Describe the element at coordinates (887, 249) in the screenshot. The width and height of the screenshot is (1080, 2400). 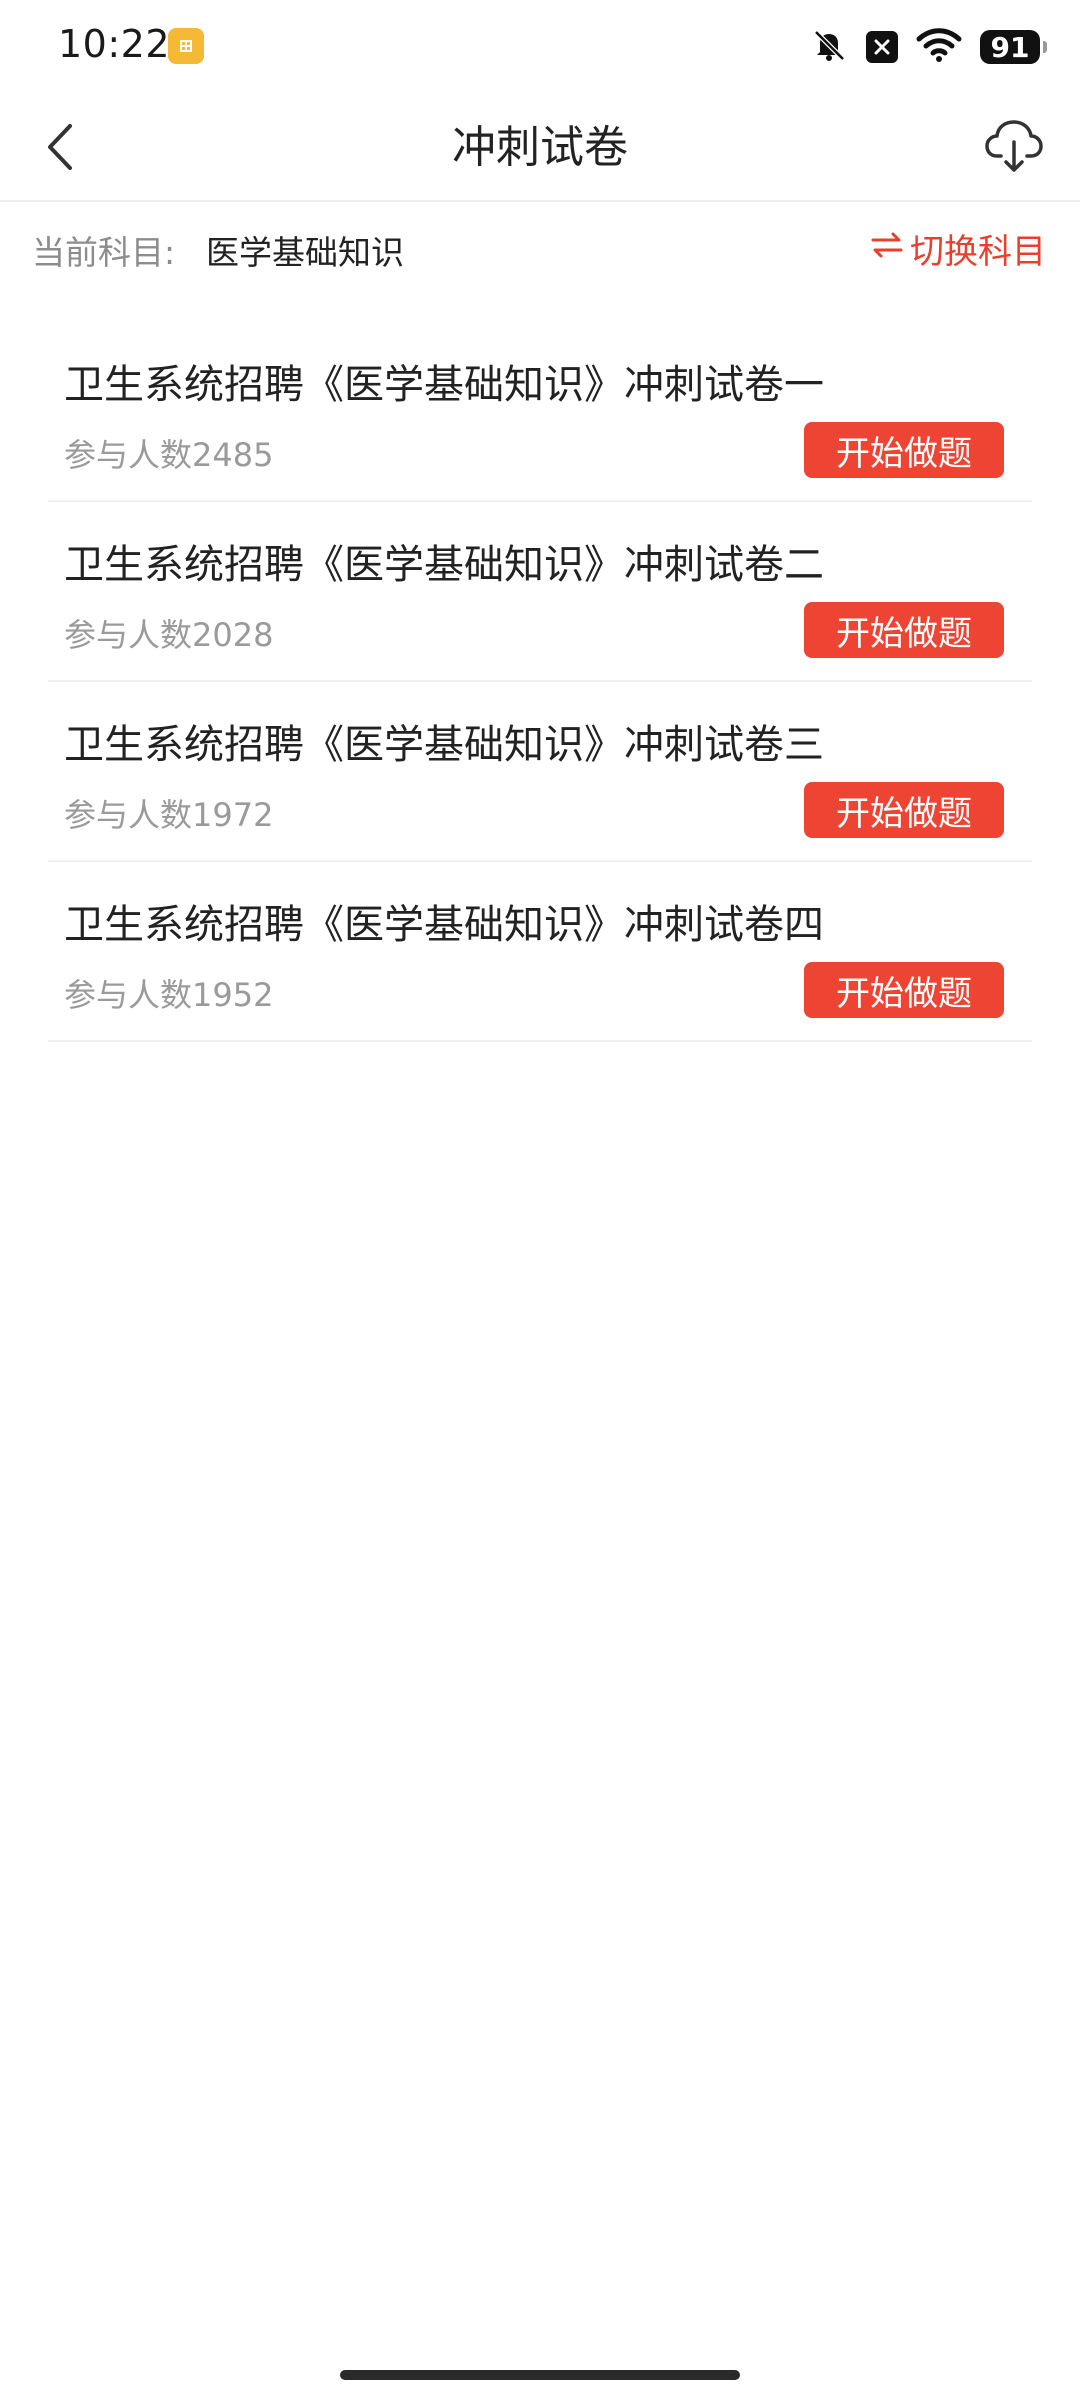
I see `swap-arrows-icon` at that location.